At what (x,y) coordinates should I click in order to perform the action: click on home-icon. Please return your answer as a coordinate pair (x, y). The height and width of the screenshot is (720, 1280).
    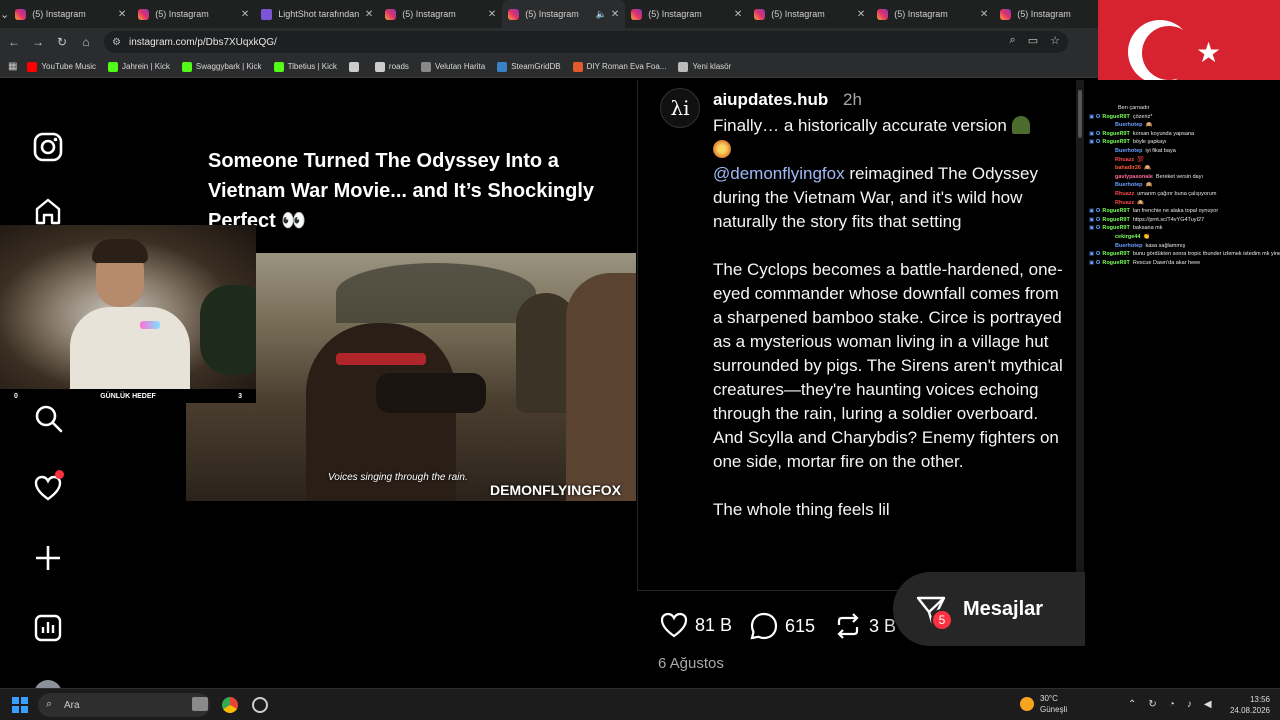
    Looking at the image, I should click on (48, 211).